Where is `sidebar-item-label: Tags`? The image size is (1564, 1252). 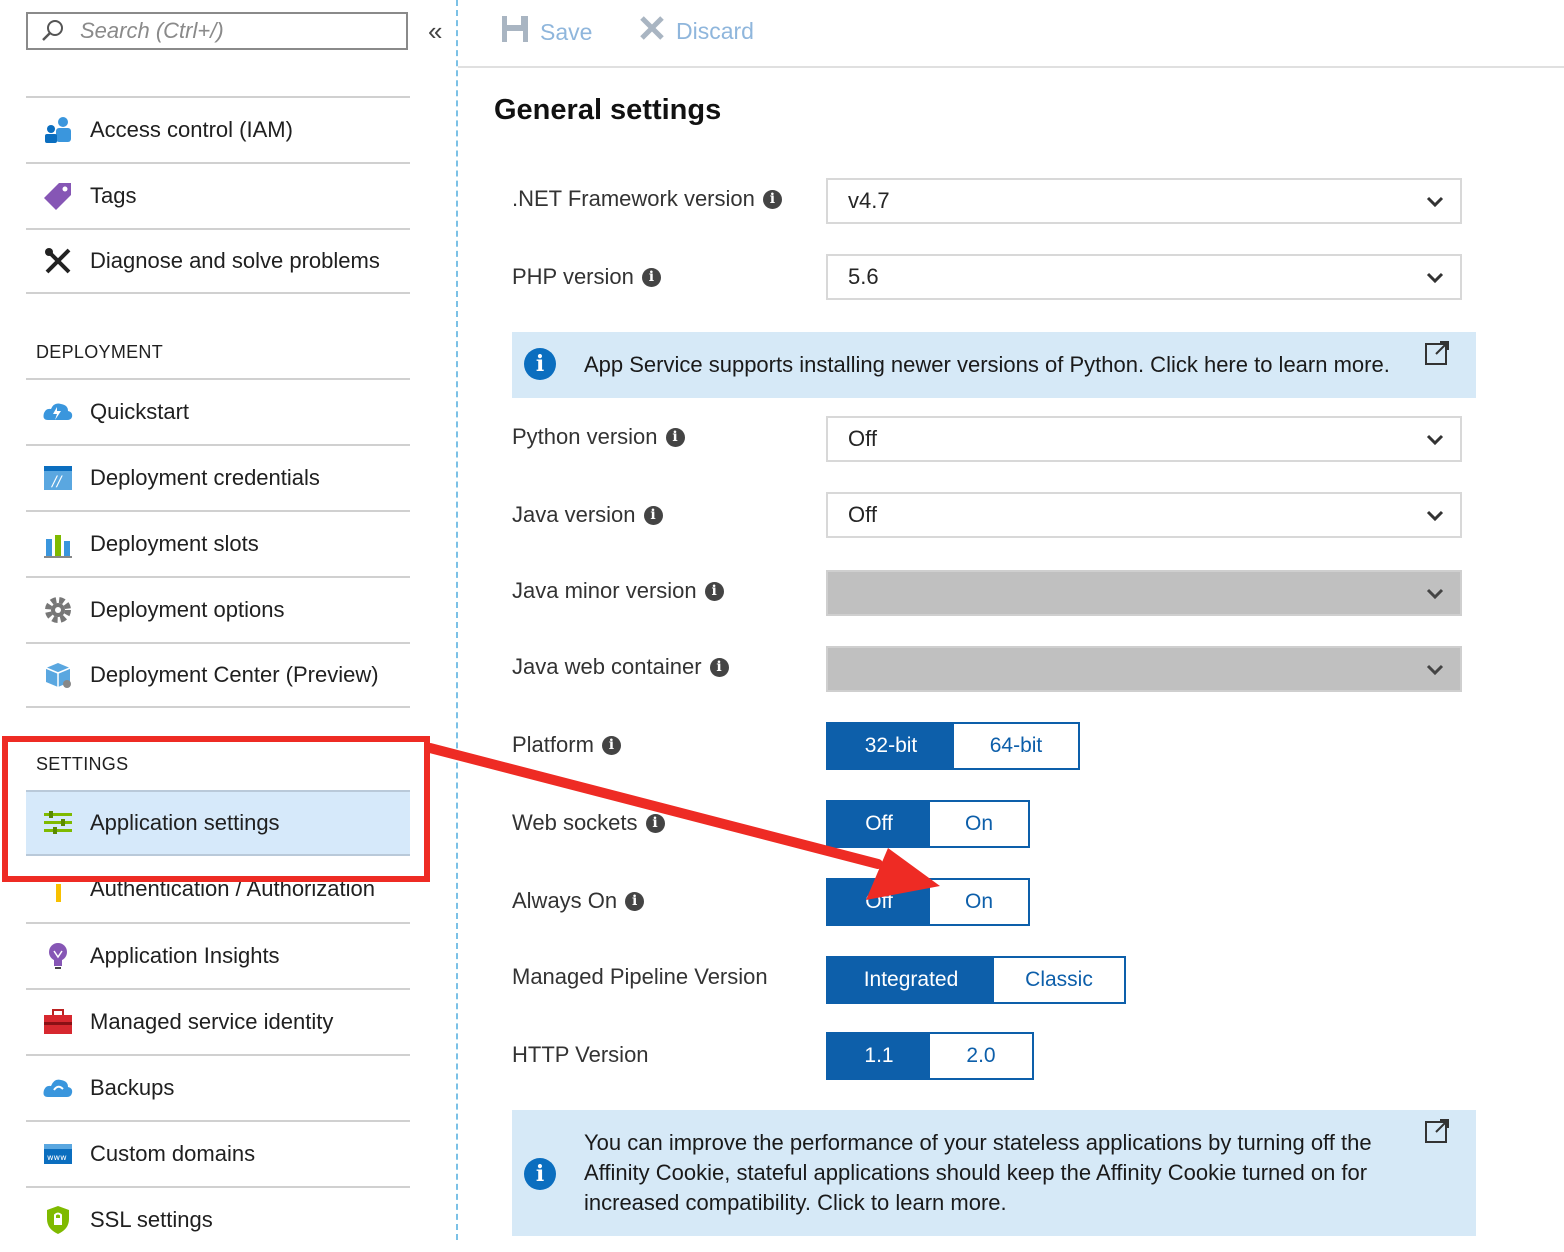
sidebar-item-label: Tags is located at coordinates (113, 195).